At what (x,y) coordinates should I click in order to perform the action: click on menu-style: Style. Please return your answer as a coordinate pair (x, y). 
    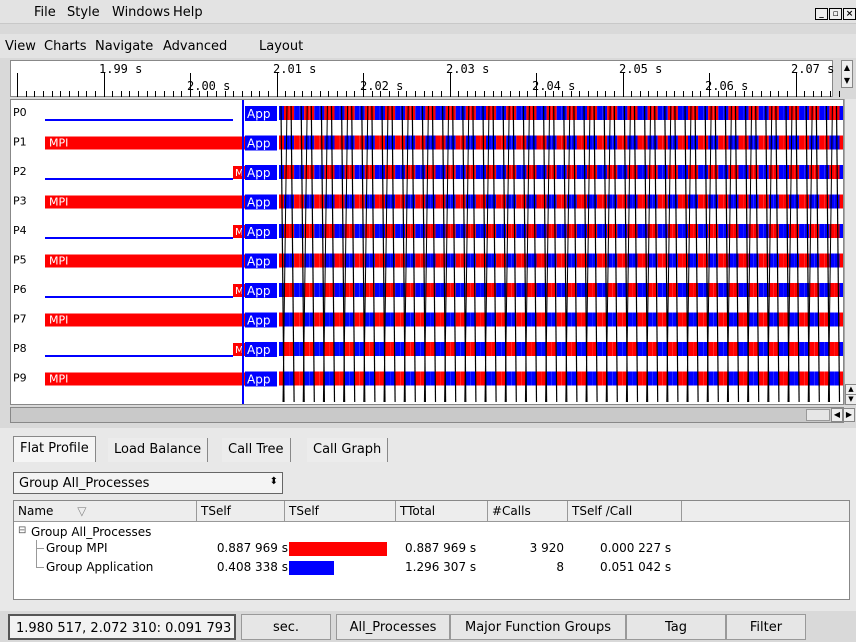
    Looking at the image, I should click on (83, 12).